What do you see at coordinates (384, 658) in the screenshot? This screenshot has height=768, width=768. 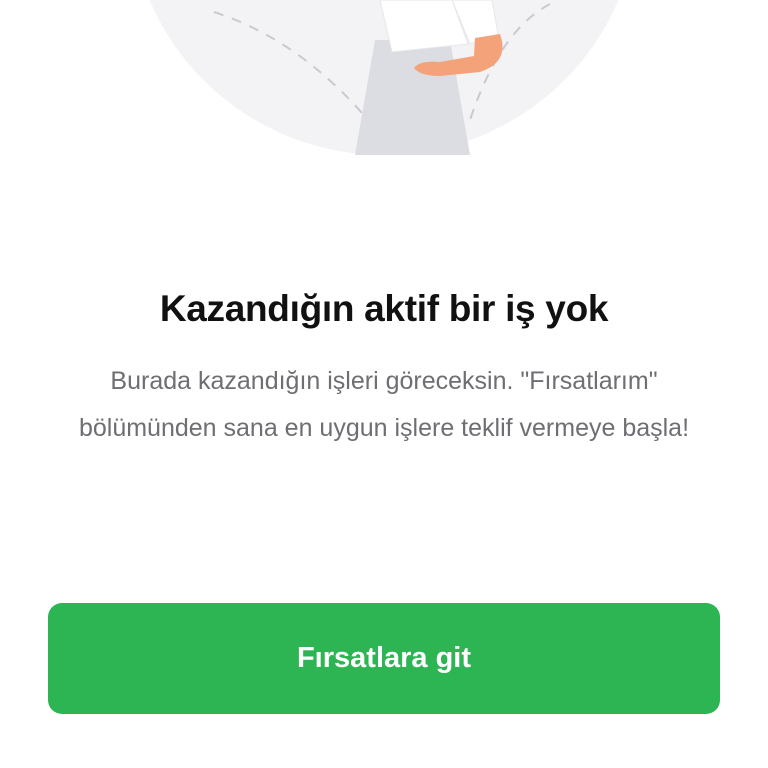 I see `go-to-opportunities-button: Fırsatlara git` at bounding box center [384, 658].